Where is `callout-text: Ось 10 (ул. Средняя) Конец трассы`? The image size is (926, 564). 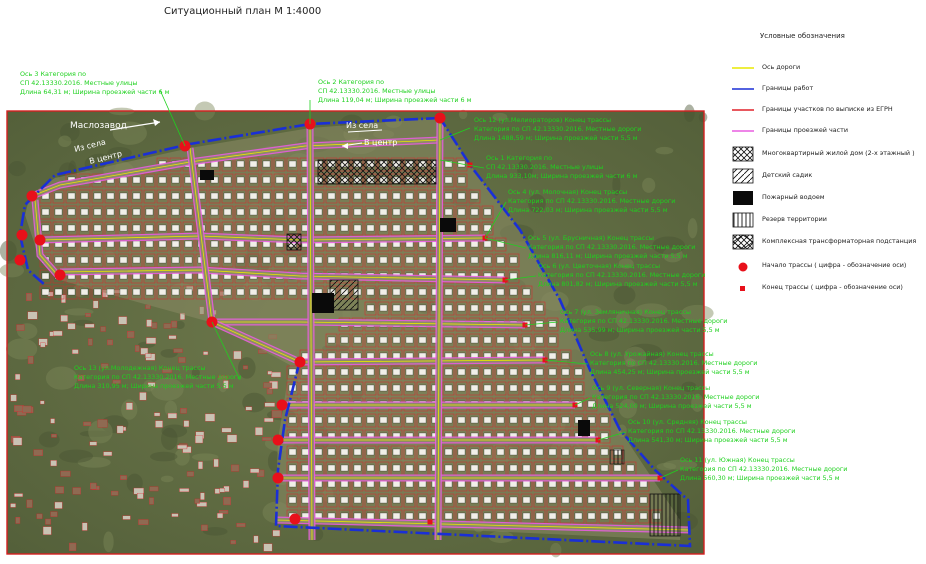
callout-text: Ось 10 (ул. Средняя) Конец трассы is located at coordinates (687, 422).